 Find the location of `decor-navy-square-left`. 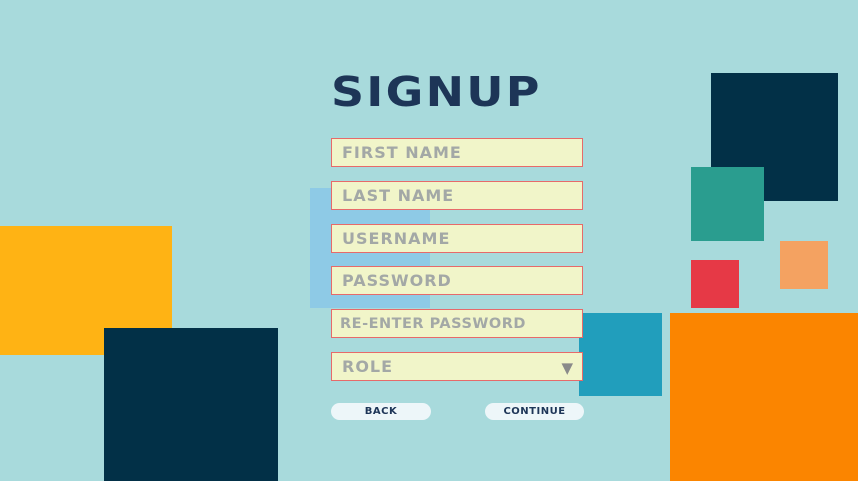

decor-navy-square-left is located at coordinates (191, 404).